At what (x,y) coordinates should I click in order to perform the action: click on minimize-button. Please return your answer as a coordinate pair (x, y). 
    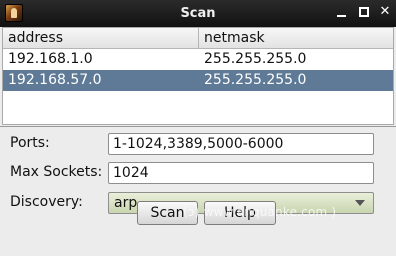
    Looking at the image, I should click on (342, 12).